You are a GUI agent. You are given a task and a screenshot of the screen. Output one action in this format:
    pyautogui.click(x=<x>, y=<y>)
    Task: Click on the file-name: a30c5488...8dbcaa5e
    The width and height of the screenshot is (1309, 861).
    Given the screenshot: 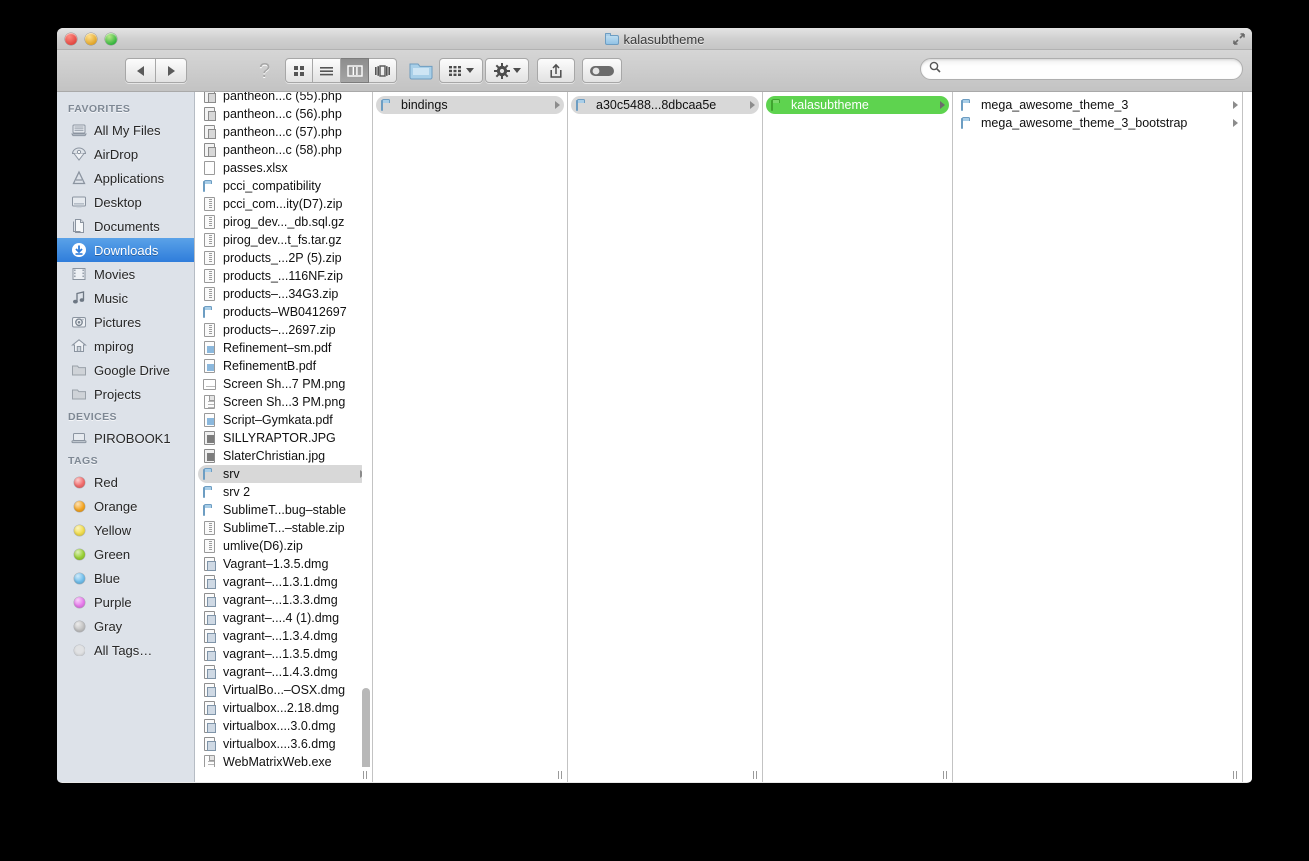 What is the action you would take?
    pyautogui.click(x=656, y=105)
    